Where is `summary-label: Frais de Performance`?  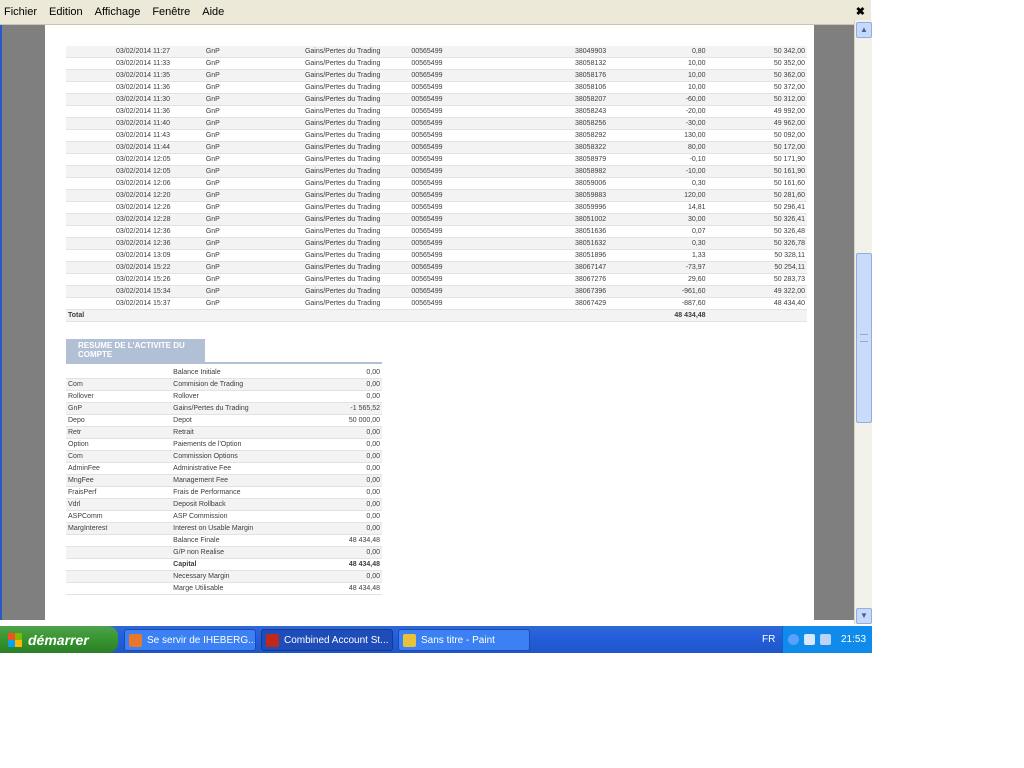
summary-label: Frais de Performance is located at coordinates (225, 492).